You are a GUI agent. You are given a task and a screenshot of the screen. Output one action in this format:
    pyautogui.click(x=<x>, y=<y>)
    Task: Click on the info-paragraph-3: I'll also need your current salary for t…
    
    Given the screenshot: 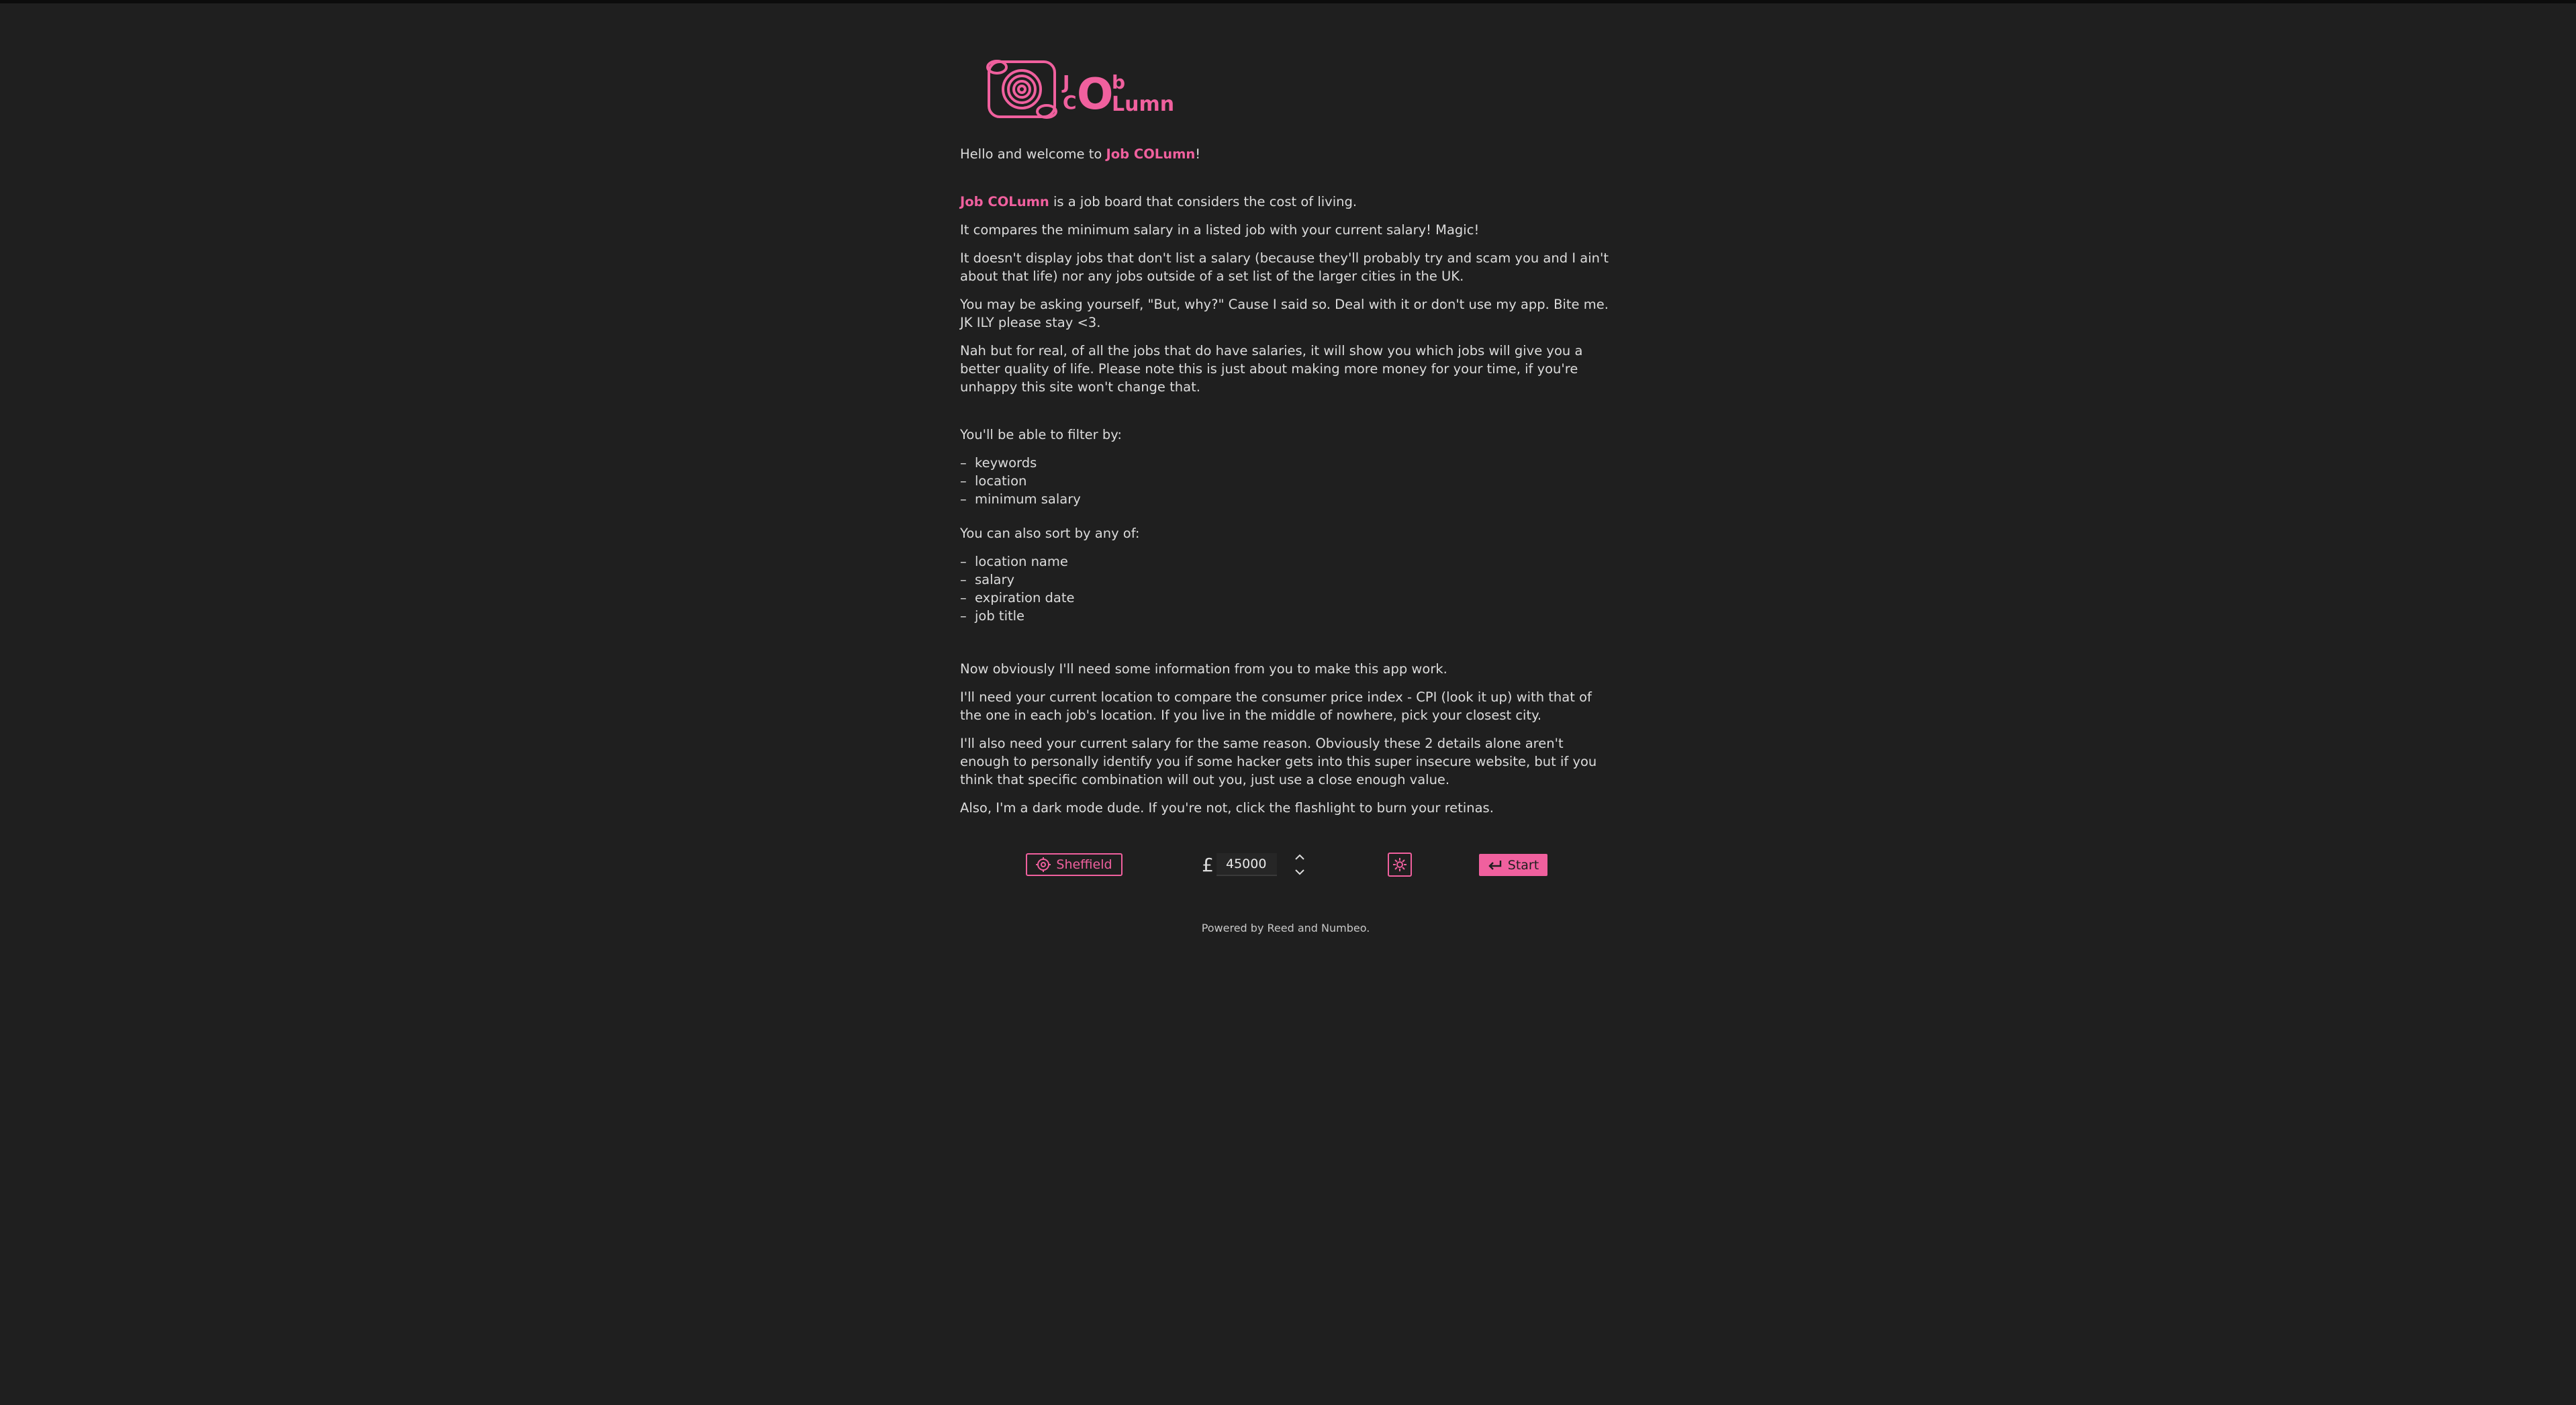 What is the action you would take?
    pyautogui.click(x=1278, y=762)
    